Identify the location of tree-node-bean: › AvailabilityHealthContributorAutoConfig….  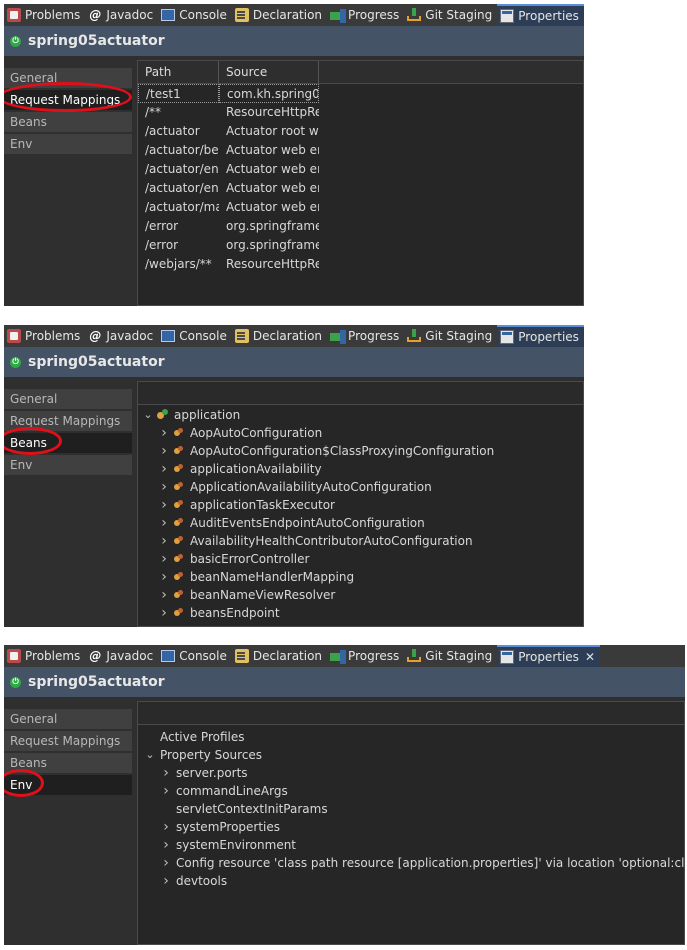
(360, 541).